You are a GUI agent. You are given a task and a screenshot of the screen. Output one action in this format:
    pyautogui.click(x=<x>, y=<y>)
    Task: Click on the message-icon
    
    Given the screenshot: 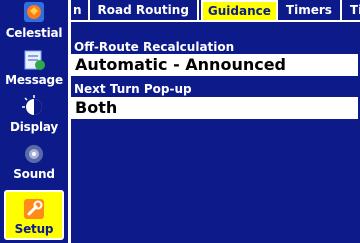 What is the action you would take?
    pyautogui.click(x=34, y=60)
    